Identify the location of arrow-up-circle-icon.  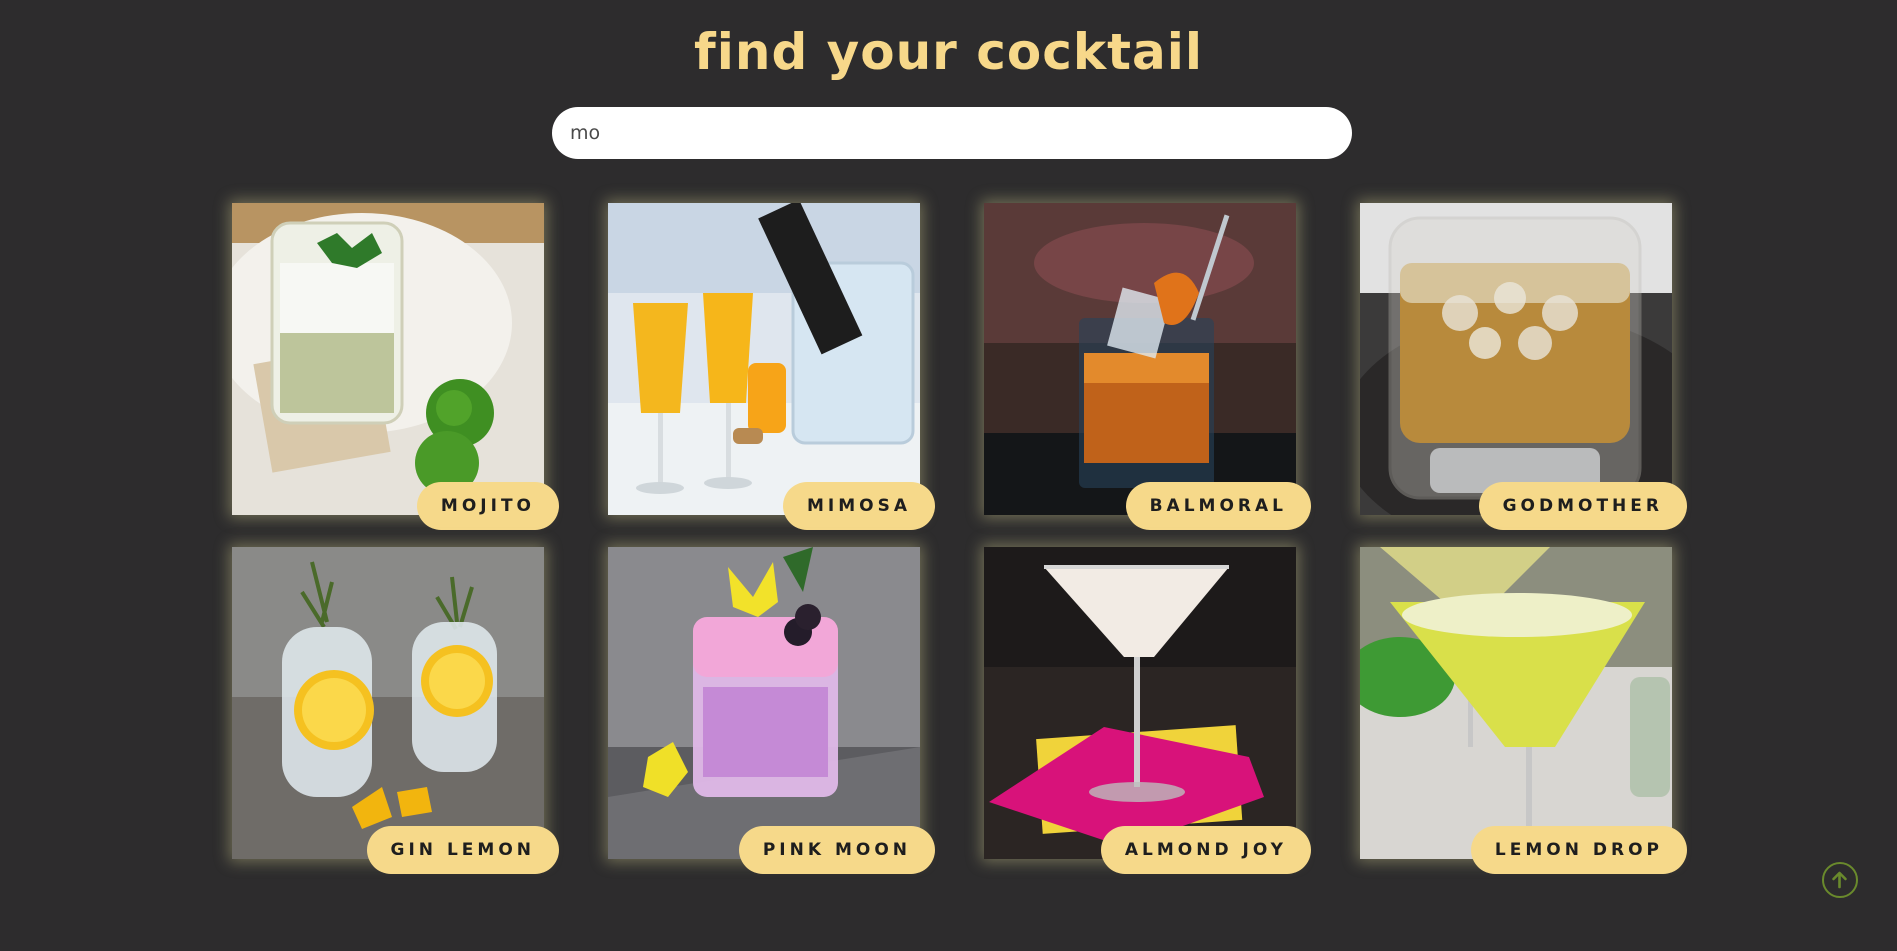
(1839, 880).